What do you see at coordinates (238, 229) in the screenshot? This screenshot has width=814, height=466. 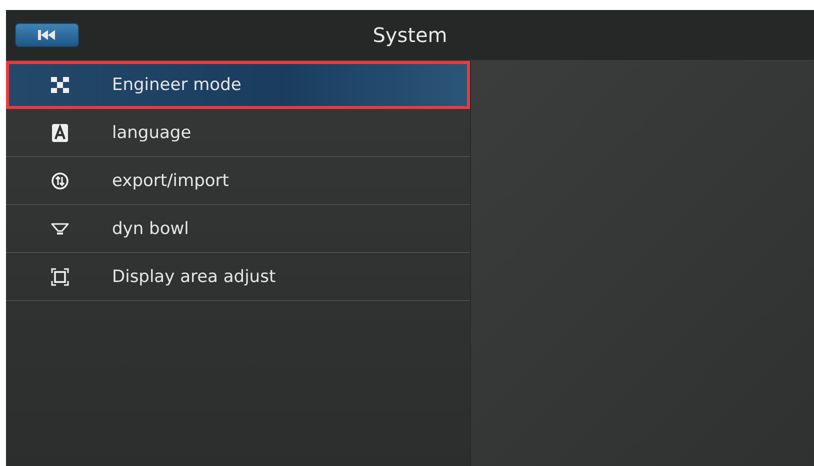 I see `menu-item: dyn bowl` at bounding box center [238, 229].